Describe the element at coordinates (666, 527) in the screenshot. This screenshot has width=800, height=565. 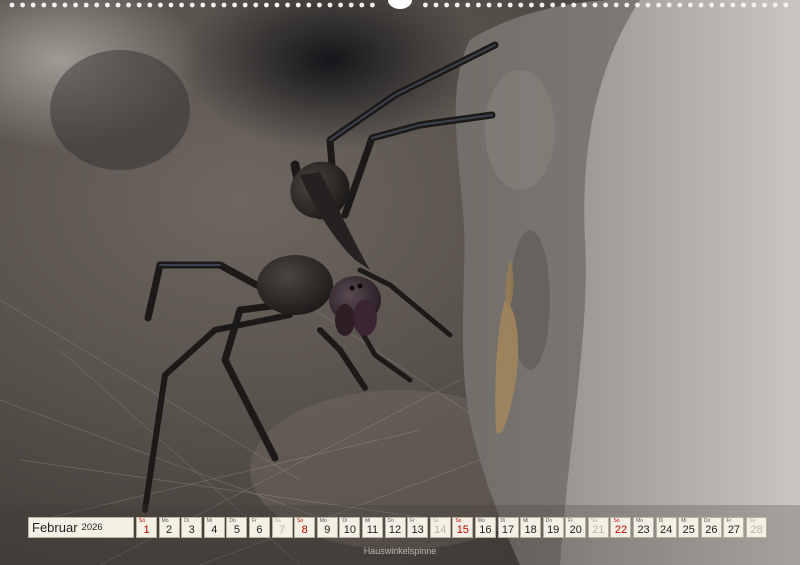
I see `day-cell: Di 24` at that location.